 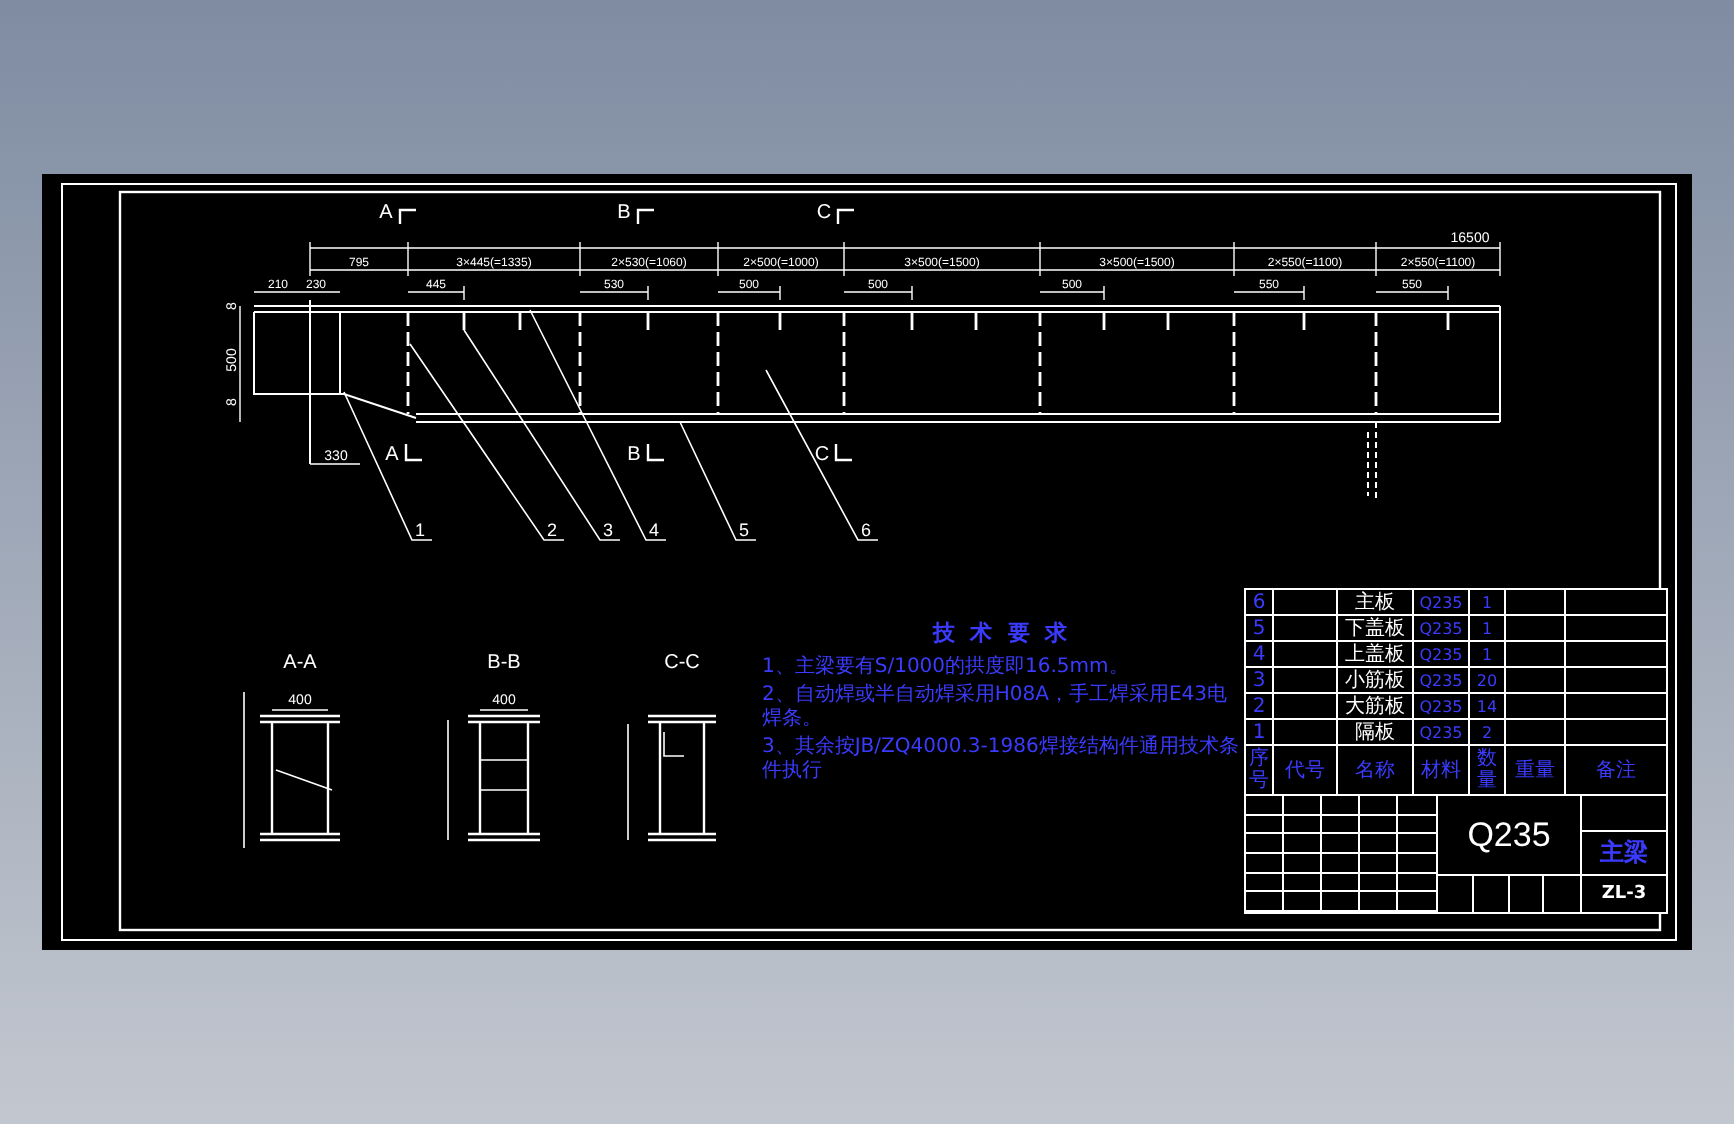 I want to click on table-cell: 主板, so click(x=1376, y=602).